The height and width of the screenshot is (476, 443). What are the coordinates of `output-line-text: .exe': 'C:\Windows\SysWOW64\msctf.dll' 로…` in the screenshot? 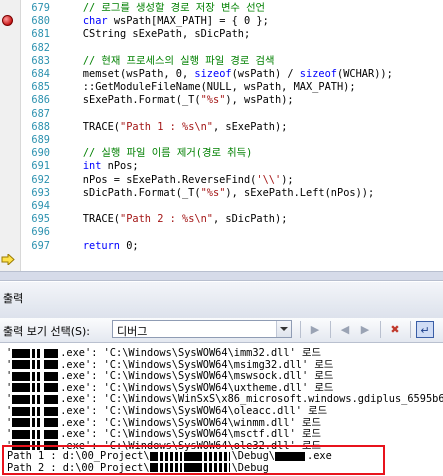 It's located at (190, 434).